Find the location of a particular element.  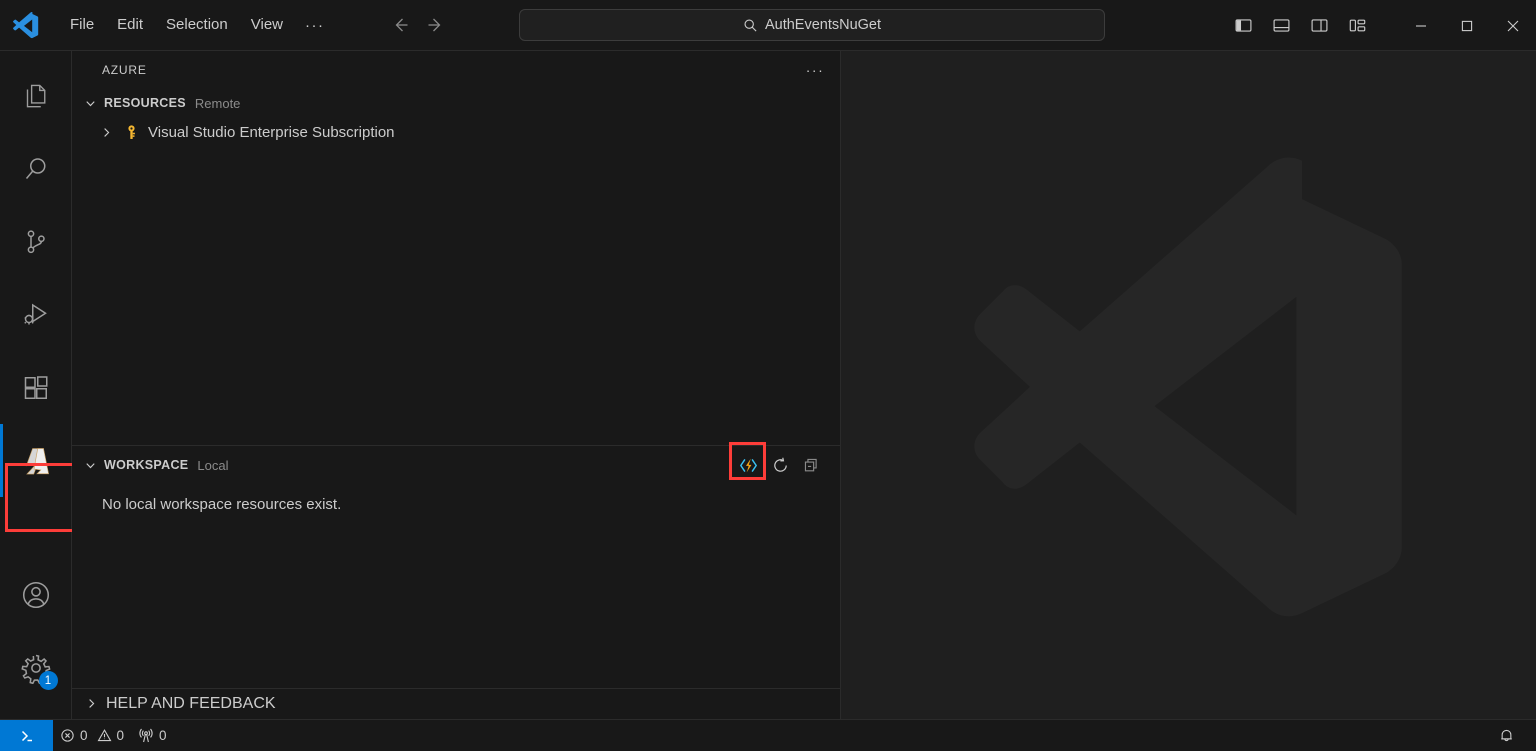

section-help-and-feedback-label: HELP AND FEEDBACK is located at coordinates (191, 703).